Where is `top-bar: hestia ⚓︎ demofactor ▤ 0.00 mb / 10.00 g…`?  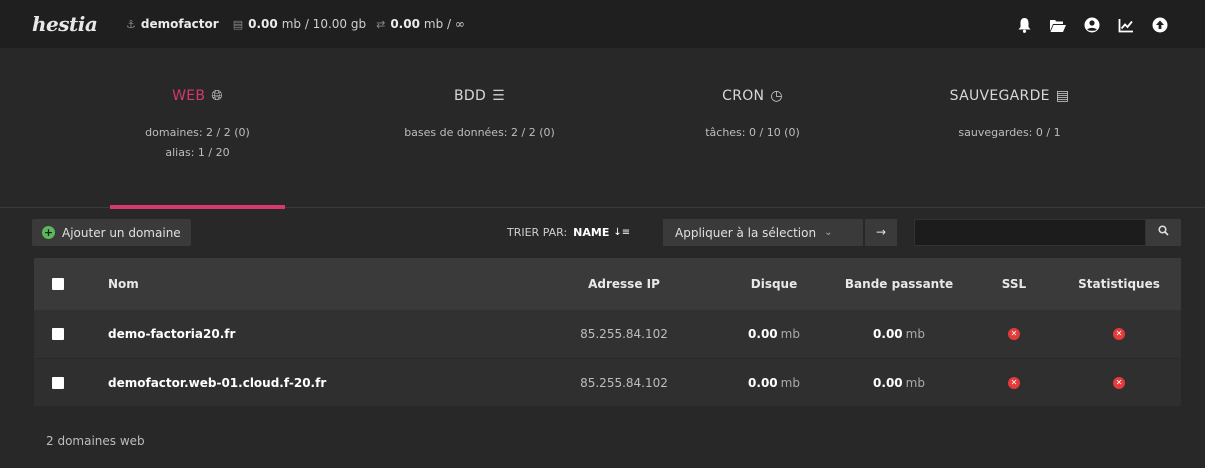 top-bar: hestia ⚓︎ demofactor ▤ 0.00 mb / 10.00 g… is located at coordinates (602, 24).